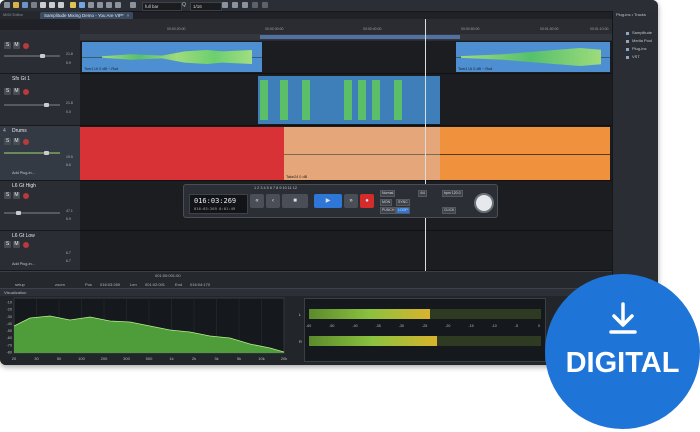 Image resolution: width=700 pixels, height=432 pixels. I want to click on forward-button: », so click(351, 201).